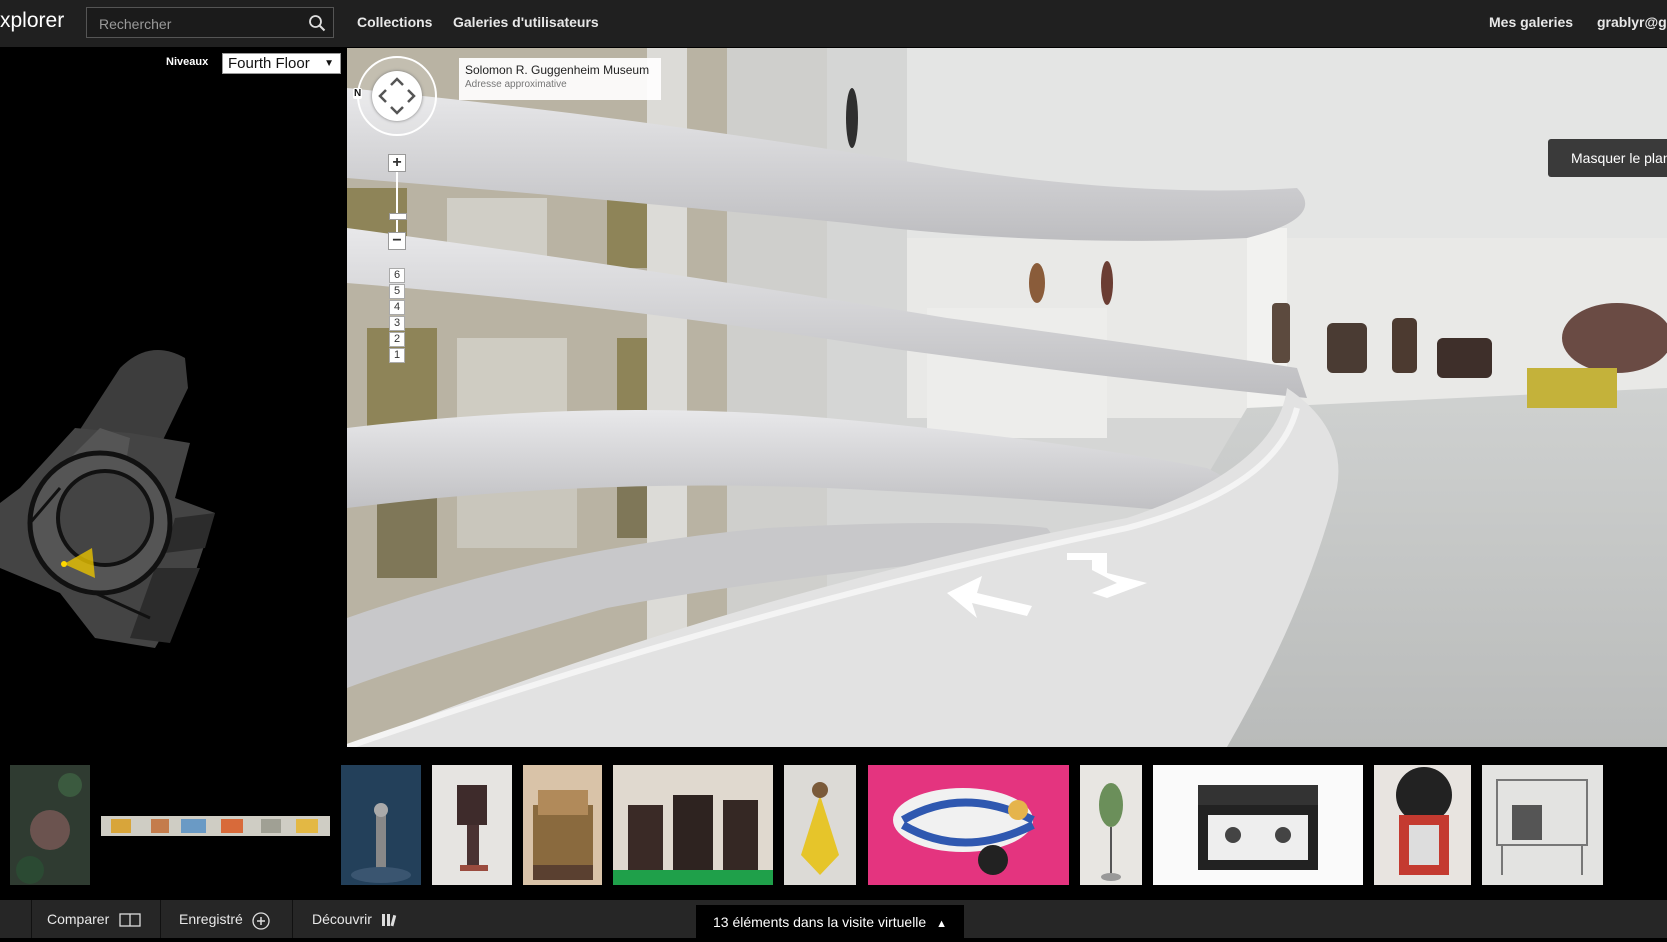 The height and width of the screenshot is (942, 1667). I want to click on zoom-slider-track, so click(397, 206).